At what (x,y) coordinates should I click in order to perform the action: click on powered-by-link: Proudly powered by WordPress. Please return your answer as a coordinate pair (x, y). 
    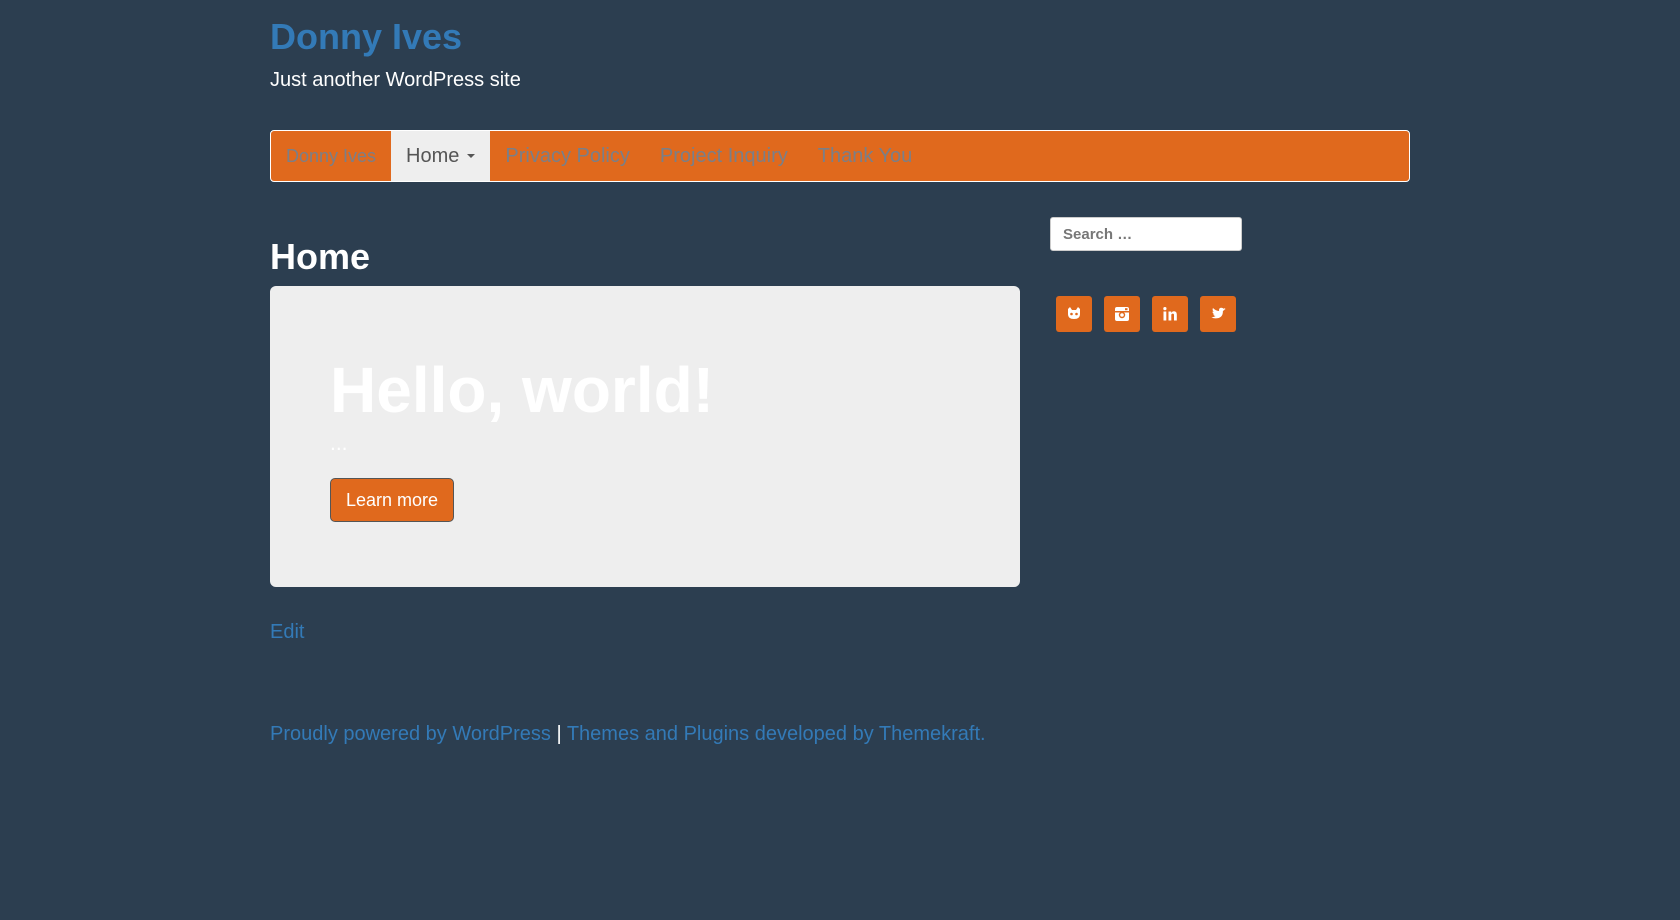
    Looking at the image, I should click on (410, 734).